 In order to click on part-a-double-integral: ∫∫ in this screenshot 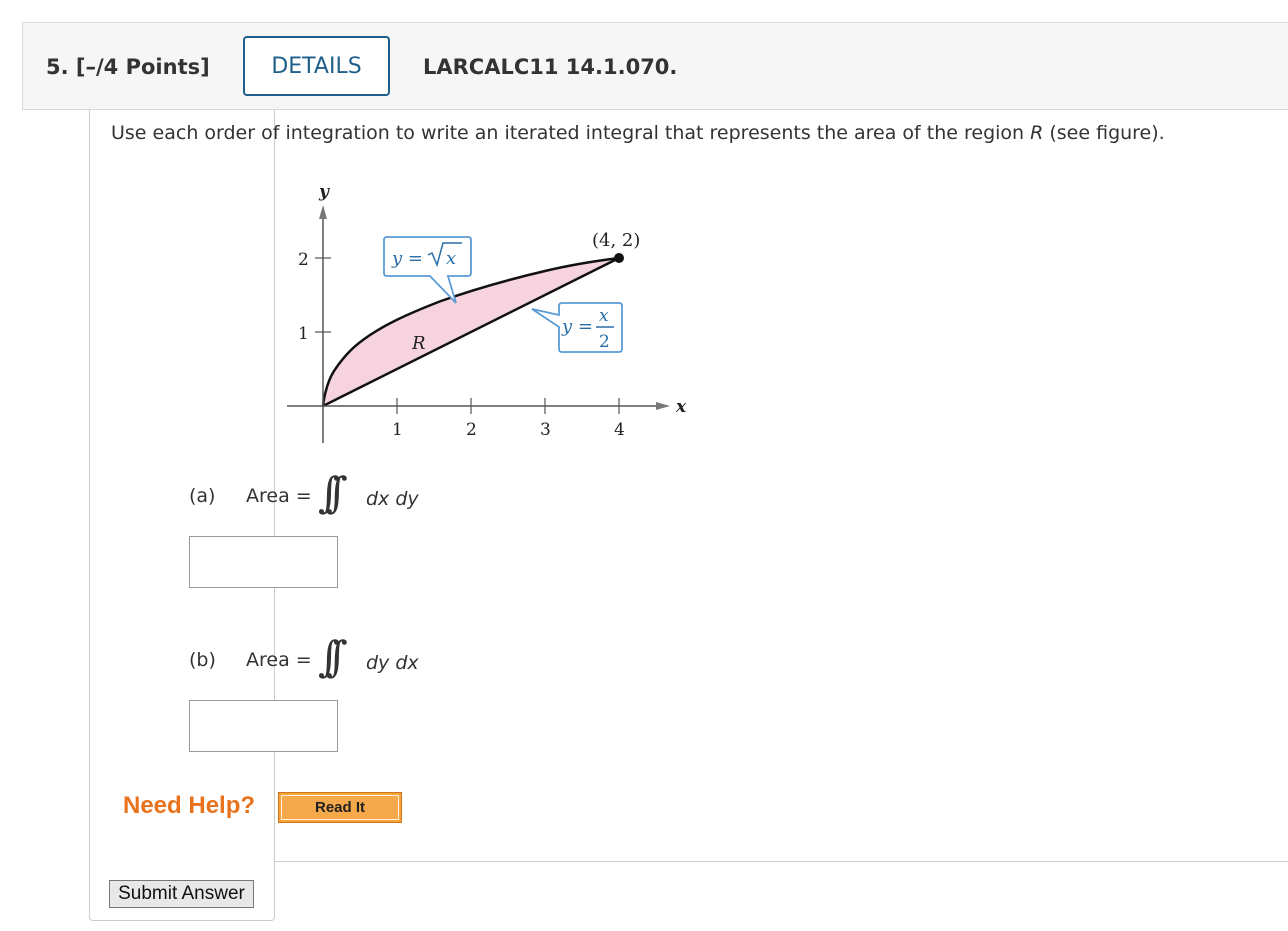, I will do `click(333, 492)`.